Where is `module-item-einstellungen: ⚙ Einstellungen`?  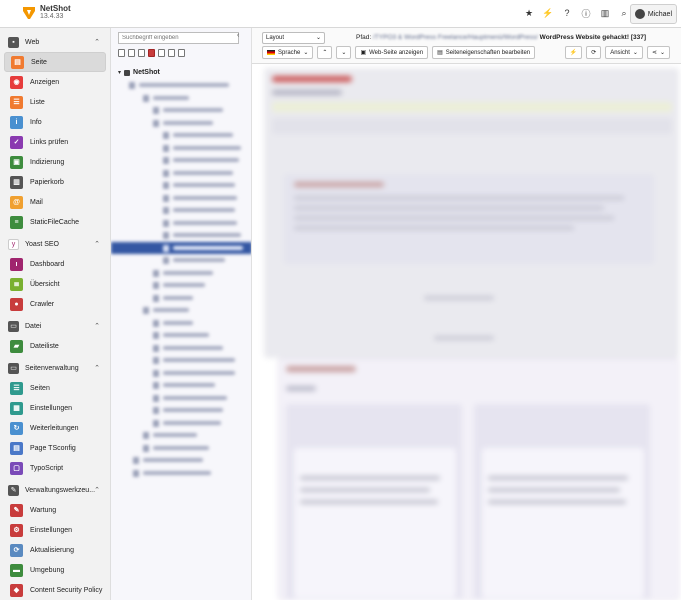 module-item-einstellungen: ⚙ Einstellungen is located at coordinates (55, 530).